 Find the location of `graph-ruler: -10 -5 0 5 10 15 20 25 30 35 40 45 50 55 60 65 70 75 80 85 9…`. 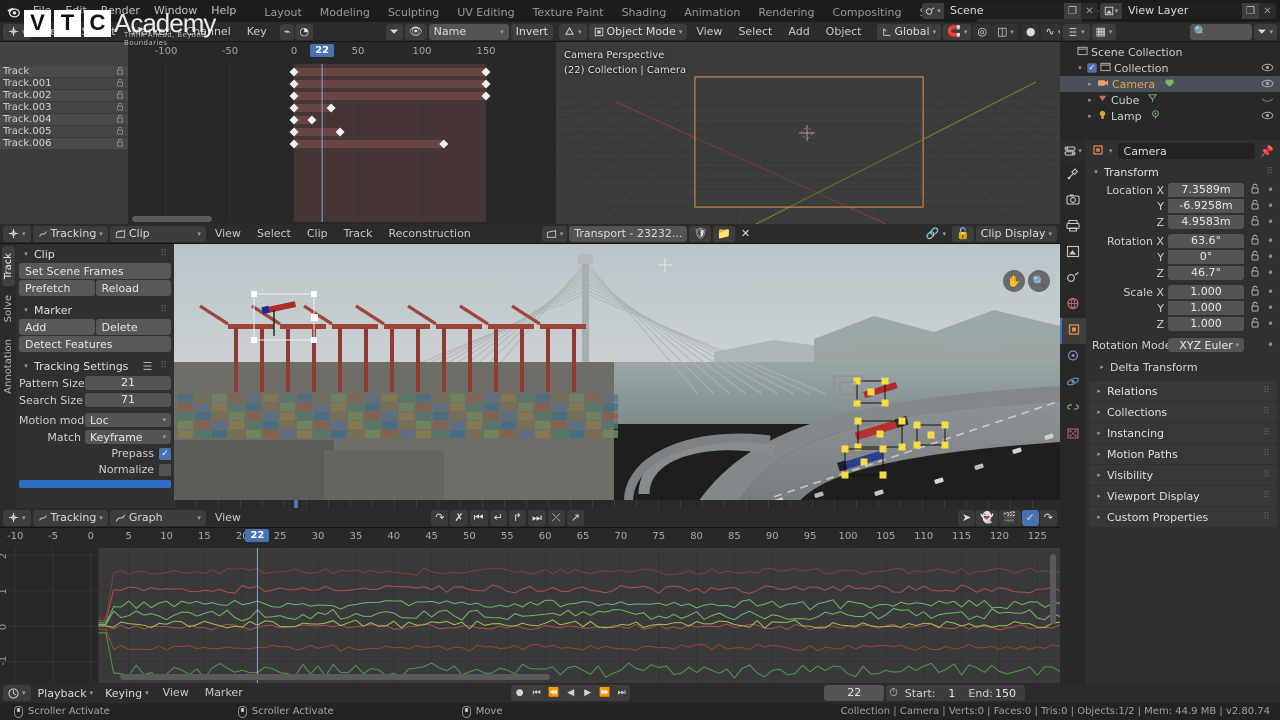

graph-ruler: -10 -5 0 5 10 15 20 25 30 35 40 45 50 55 60 65 70 75 80 85 9… is located at coordinates (530, 538).